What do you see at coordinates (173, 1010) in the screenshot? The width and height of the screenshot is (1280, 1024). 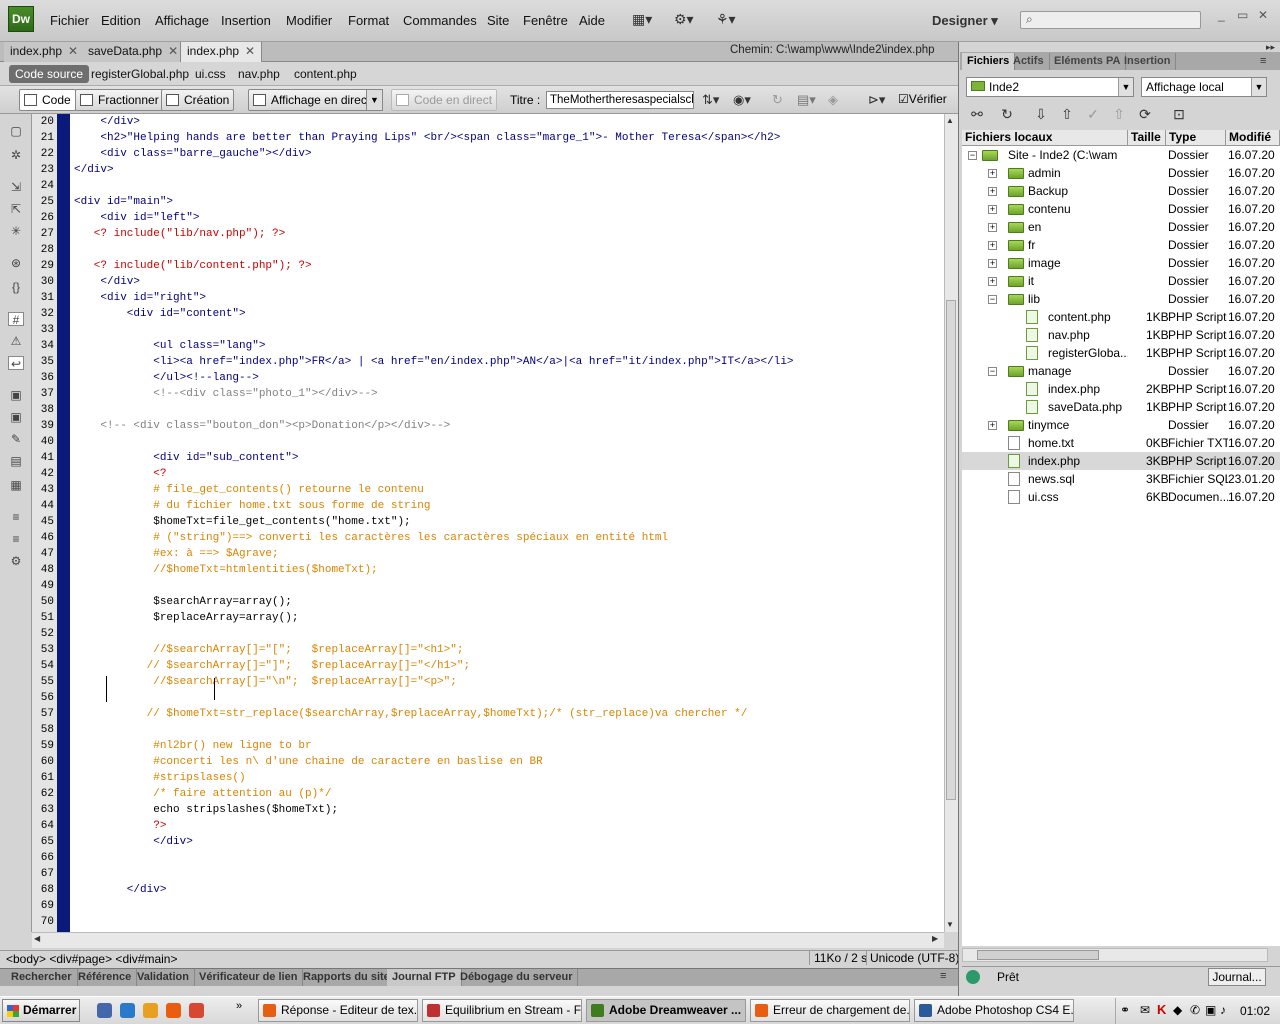 I see `firefox-icon` at bounding box center [173, 1010].